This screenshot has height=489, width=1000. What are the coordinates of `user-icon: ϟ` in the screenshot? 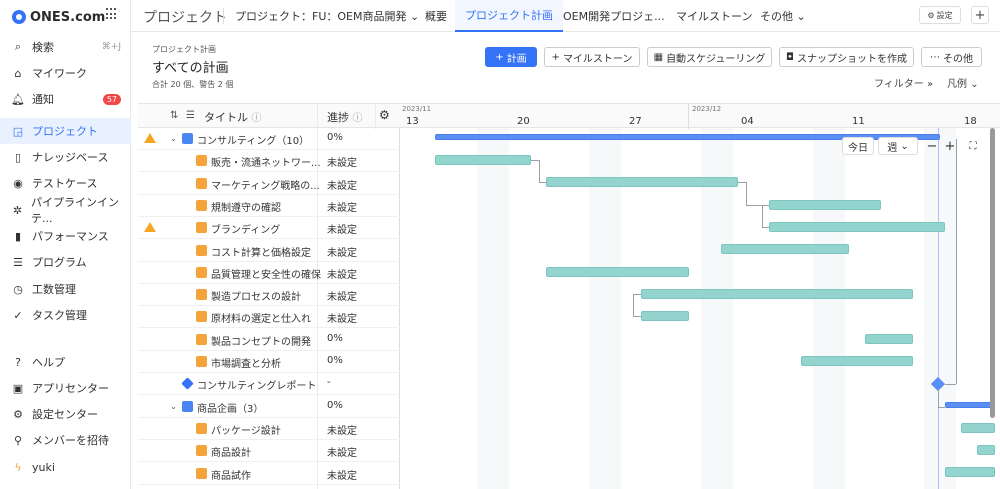 It's located at (18, 467).